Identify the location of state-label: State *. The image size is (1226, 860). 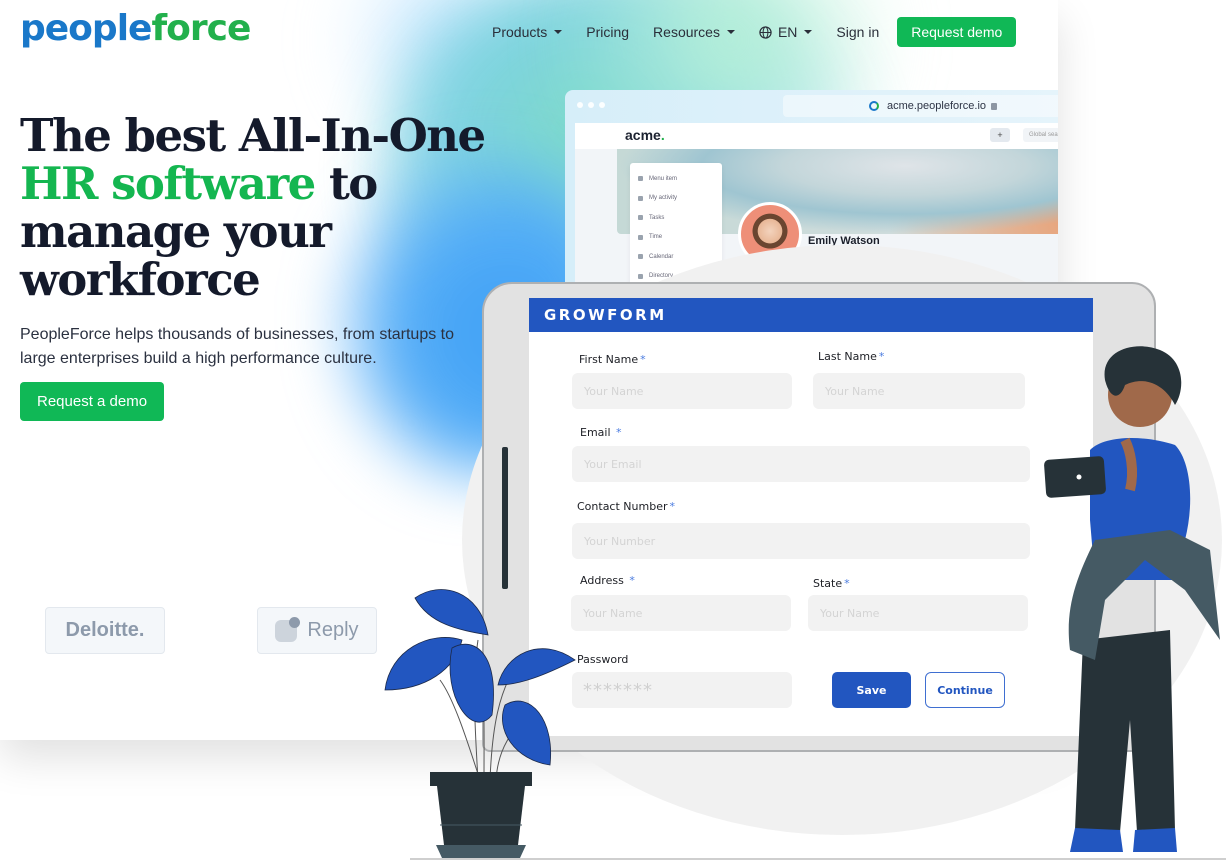
(831, 583).